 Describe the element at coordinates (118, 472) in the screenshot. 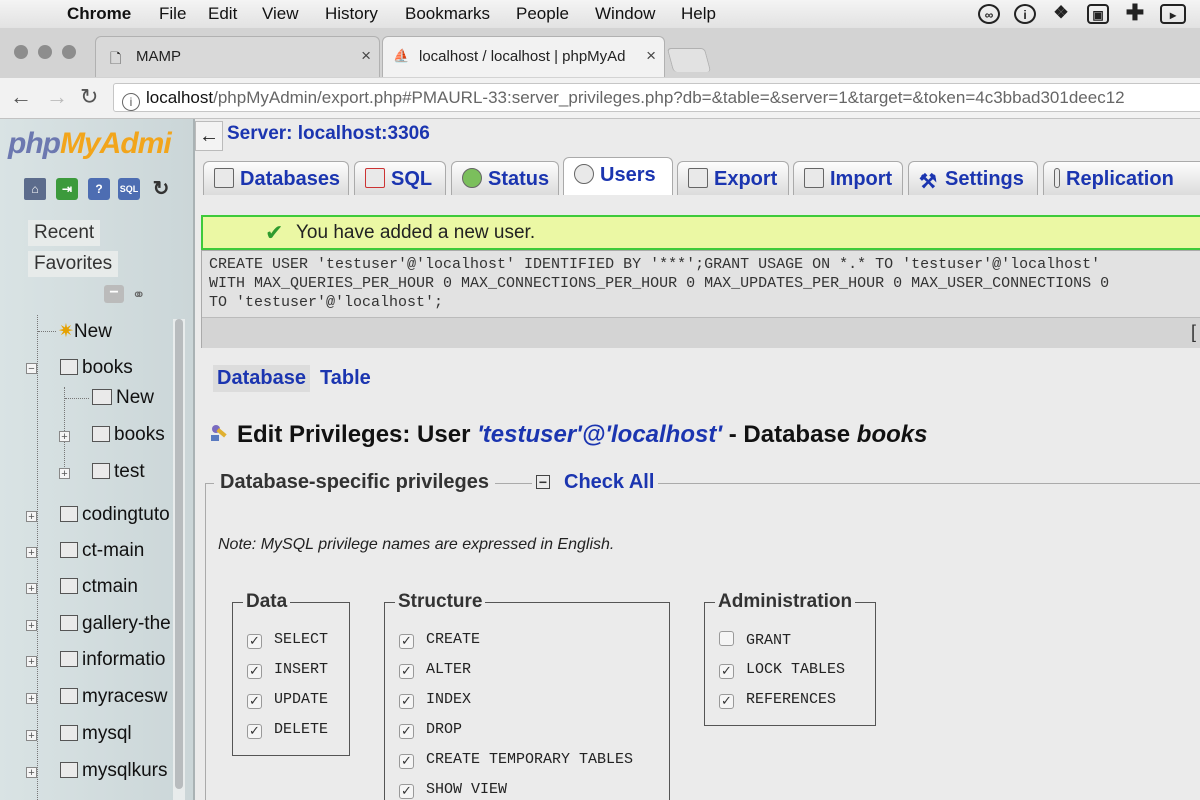

I see `tree-item-test-table: test` at that location.